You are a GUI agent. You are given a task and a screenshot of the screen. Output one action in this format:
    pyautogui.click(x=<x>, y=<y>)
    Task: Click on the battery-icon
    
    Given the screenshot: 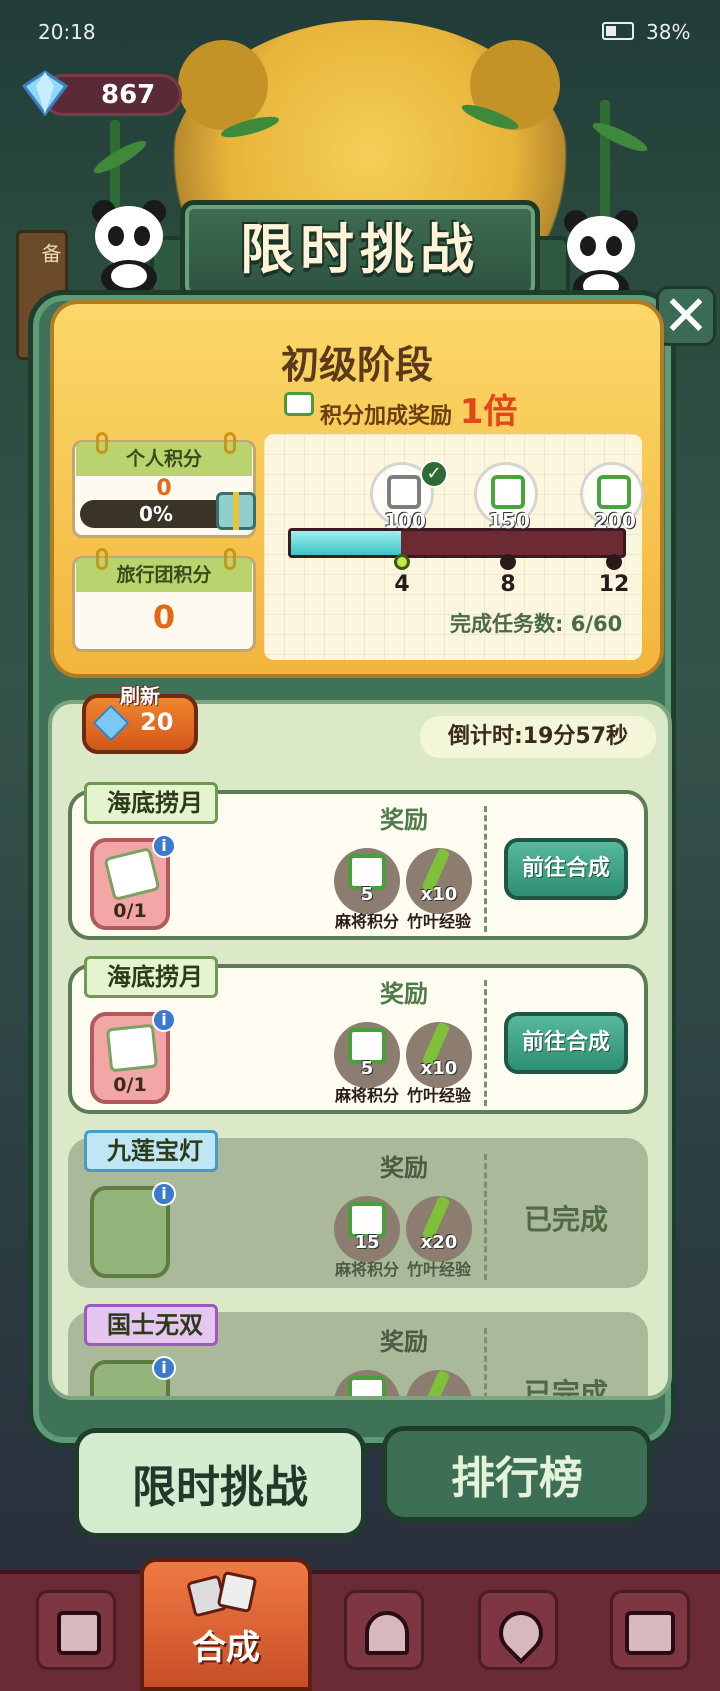 What is the action you would take?
    pyautogui.click(x=618, y=31)
    